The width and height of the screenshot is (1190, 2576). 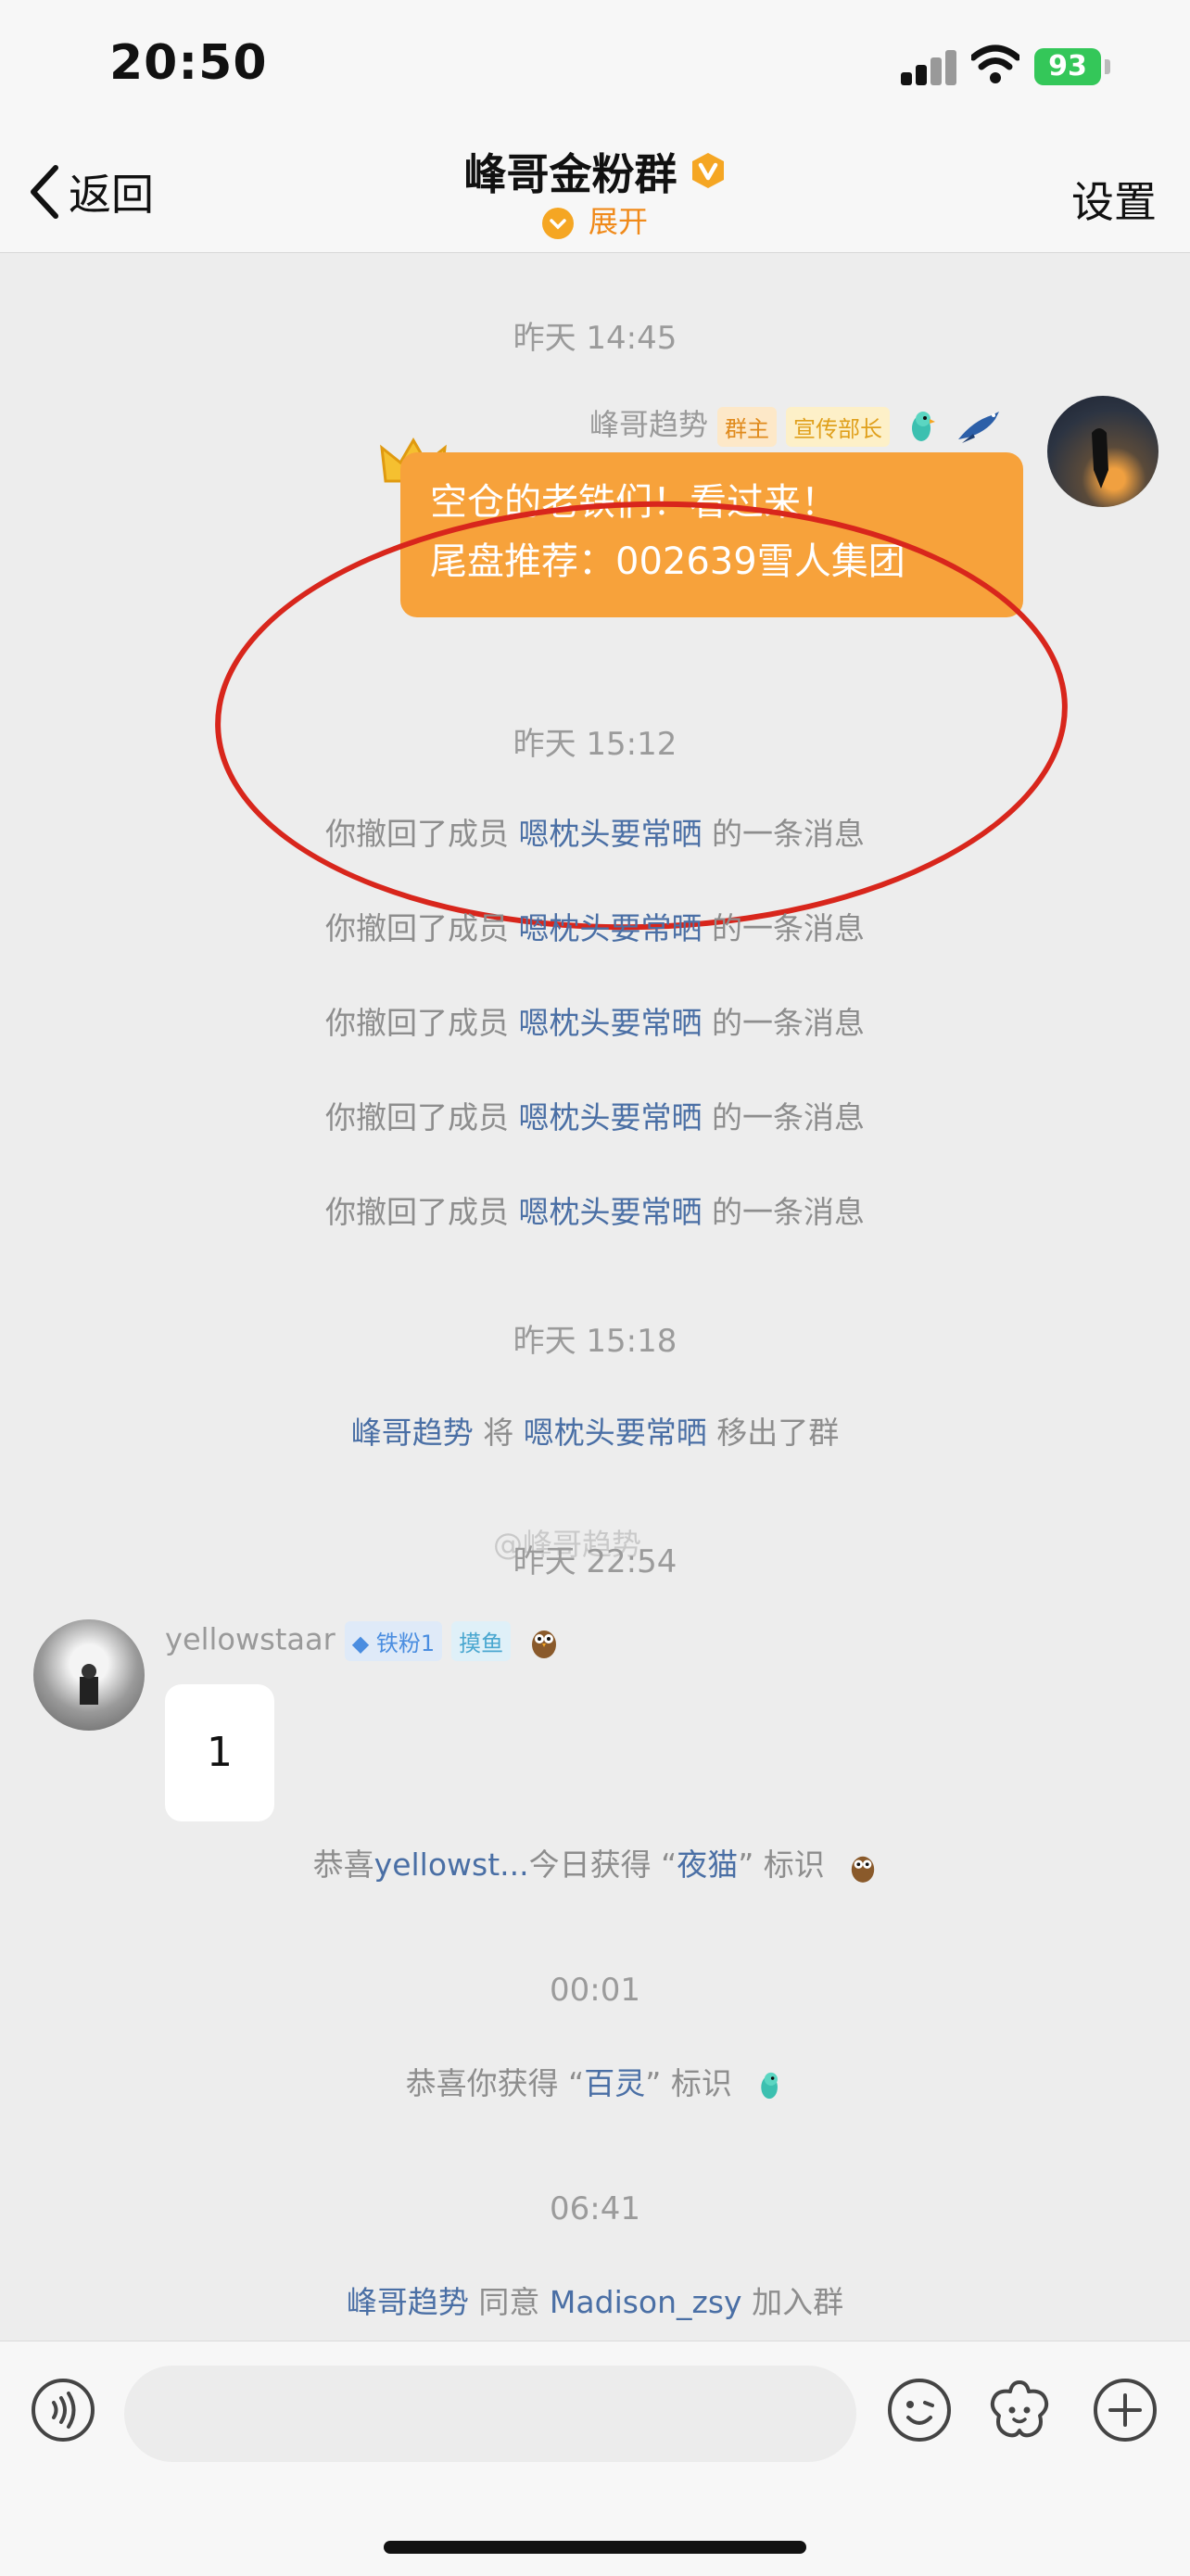 What do you see at coordinates (1114, 199) in the screenshot?
I see `settings-button: 设置` at bounding box center [1114, 199].